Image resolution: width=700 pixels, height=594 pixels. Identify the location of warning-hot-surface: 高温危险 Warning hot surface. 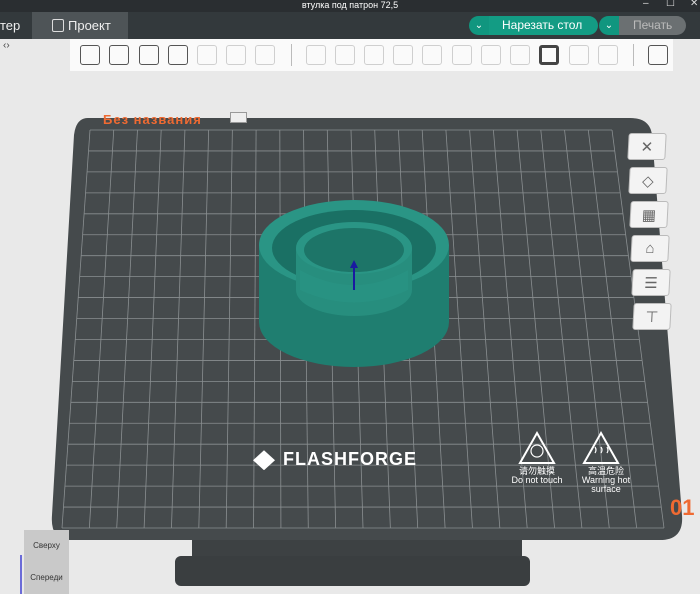
(606, 480).